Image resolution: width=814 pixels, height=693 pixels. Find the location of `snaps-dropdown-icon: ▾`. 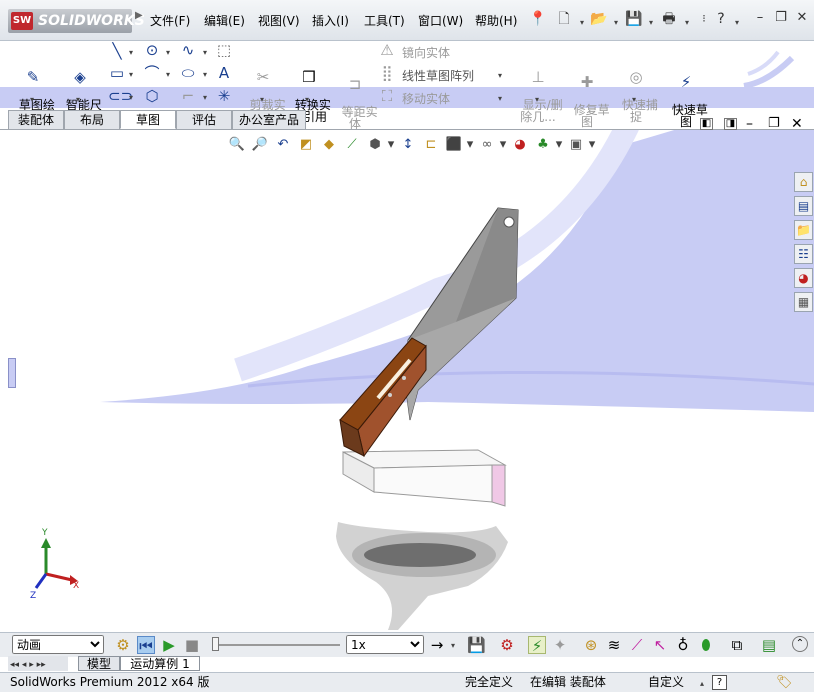

snaps-dropdown-icon: ▾ is located at coordinates (634, 99).